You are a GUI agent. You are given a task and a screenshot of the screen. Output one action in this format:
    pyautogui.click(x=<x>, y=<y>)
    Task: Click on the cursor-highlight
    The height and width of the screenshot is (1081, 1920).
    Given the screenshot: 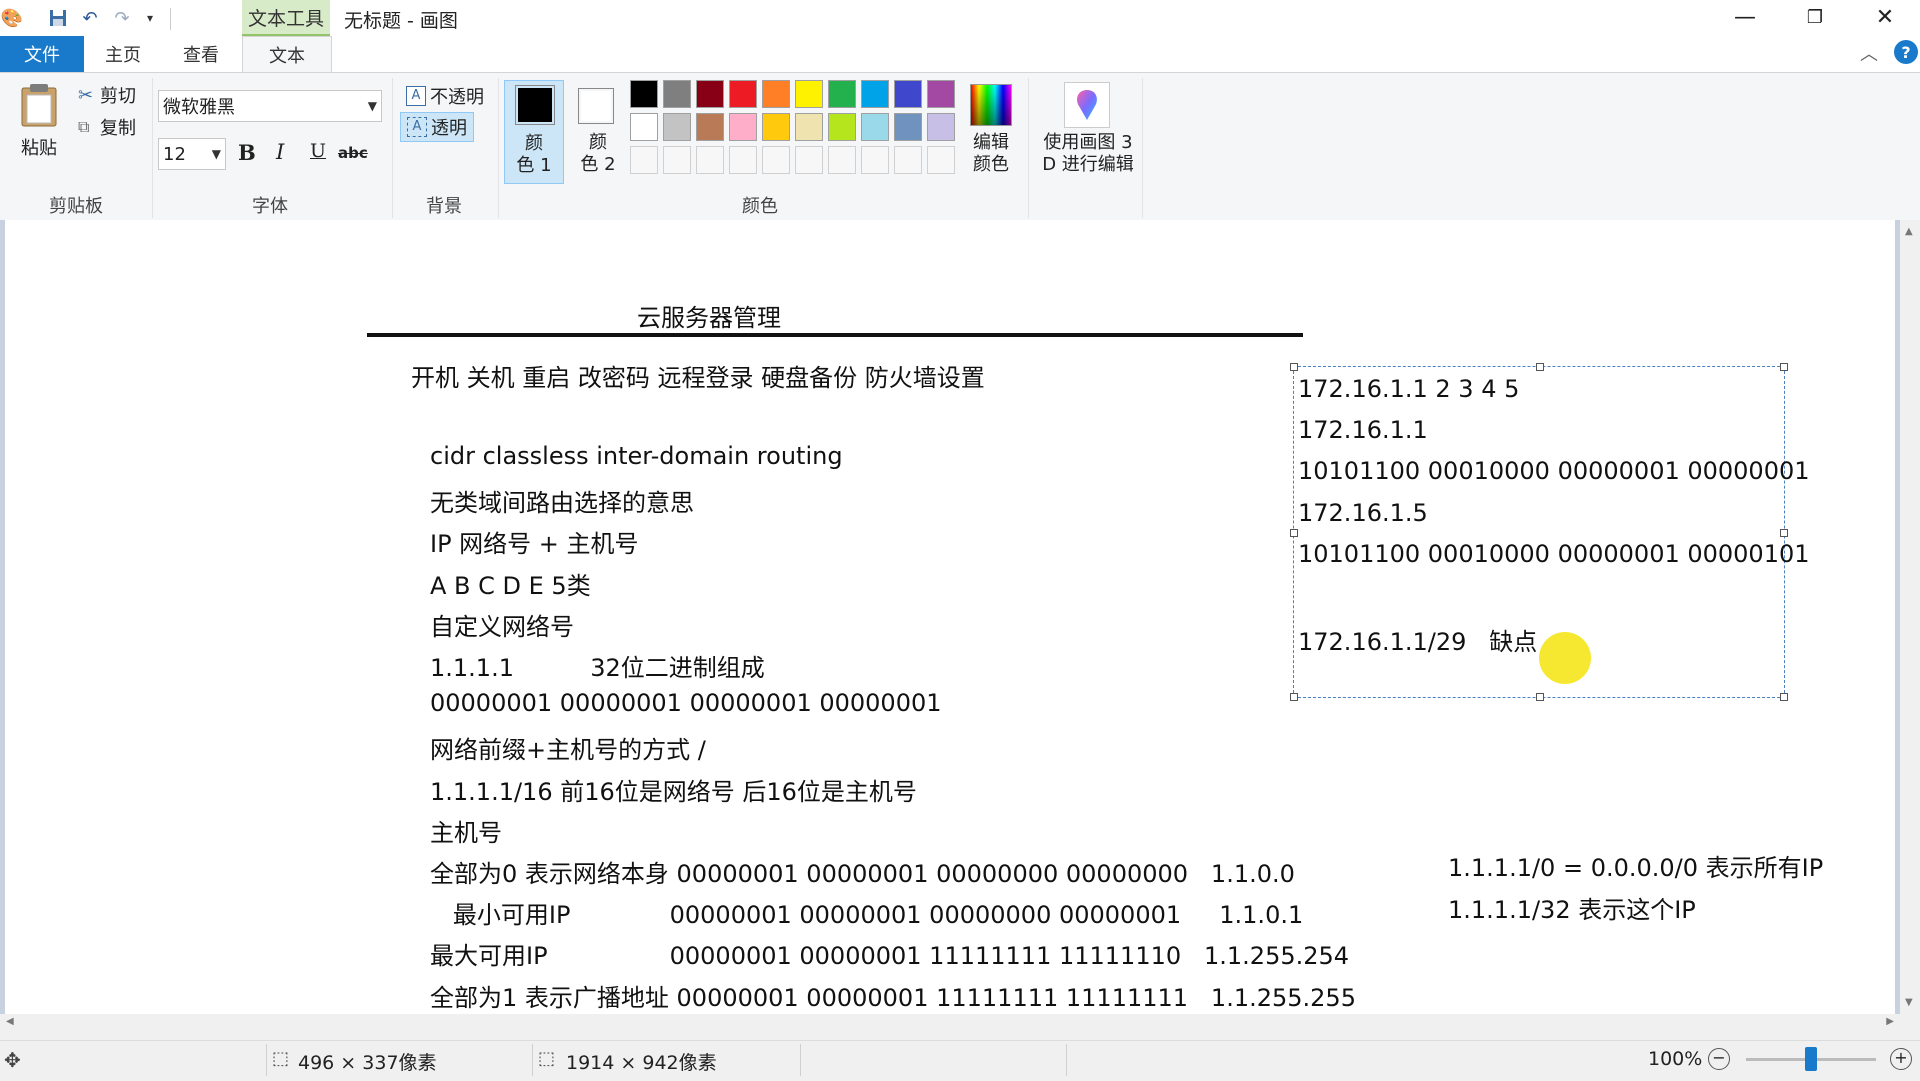 What is the action you would take?
    pyautogui.click(x=1565, y=658)
    